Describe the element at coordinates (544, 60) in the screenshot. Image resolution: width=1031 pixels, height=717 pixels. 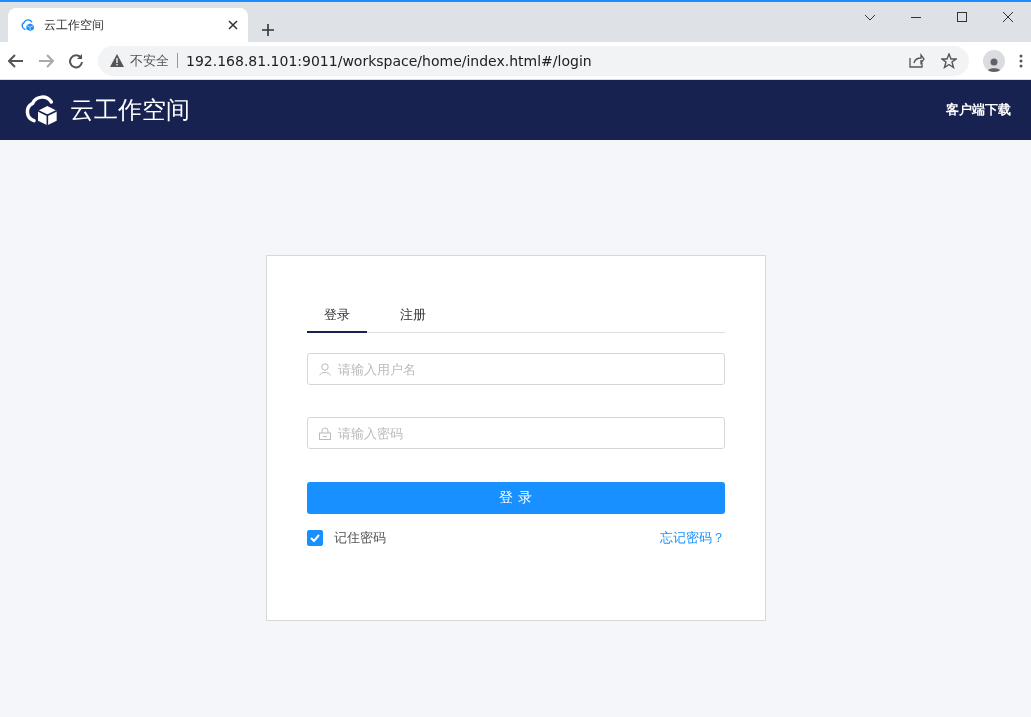
I see `address-field: 192.168.81.101:9011/workspace/home/index.html#/login` at that location.